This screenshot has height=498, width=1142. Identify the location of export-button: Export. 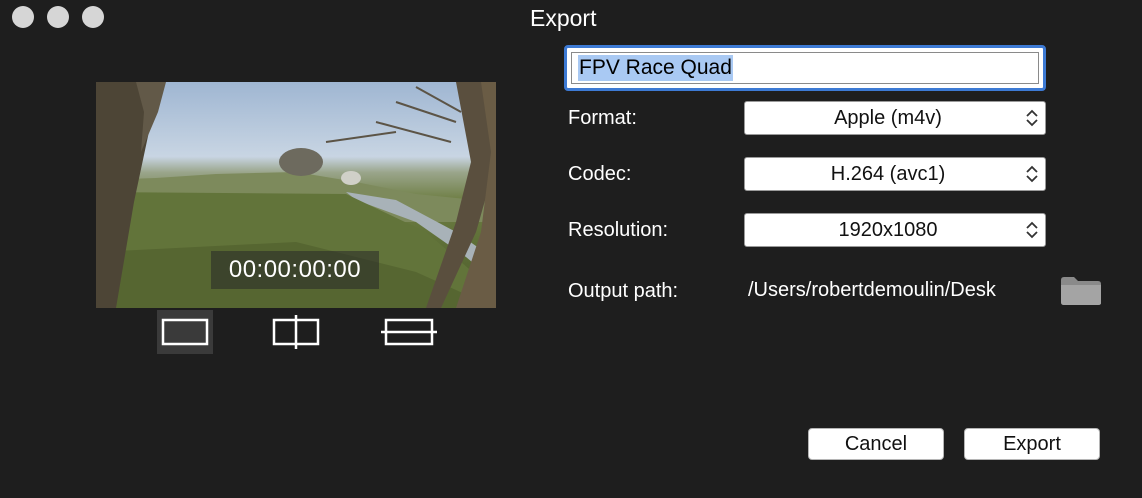
(1032, 444).